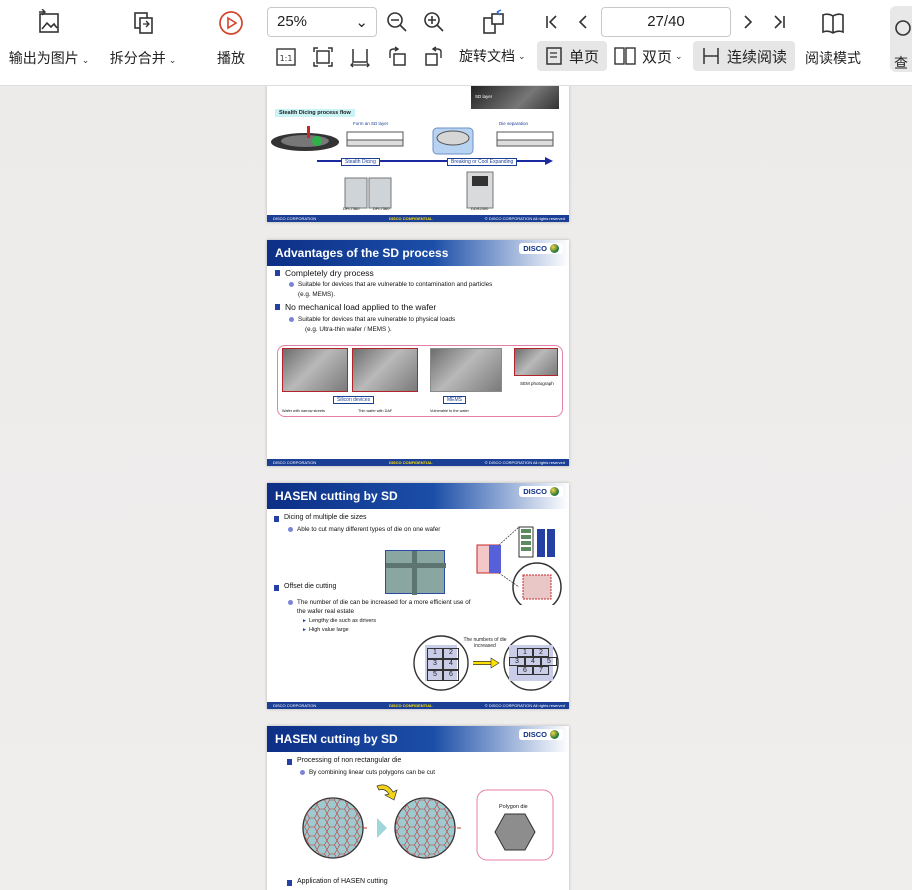 This screenshot has height=890, width=912. I want to click on actual-size-icon: 1:1, so click(286, 57).